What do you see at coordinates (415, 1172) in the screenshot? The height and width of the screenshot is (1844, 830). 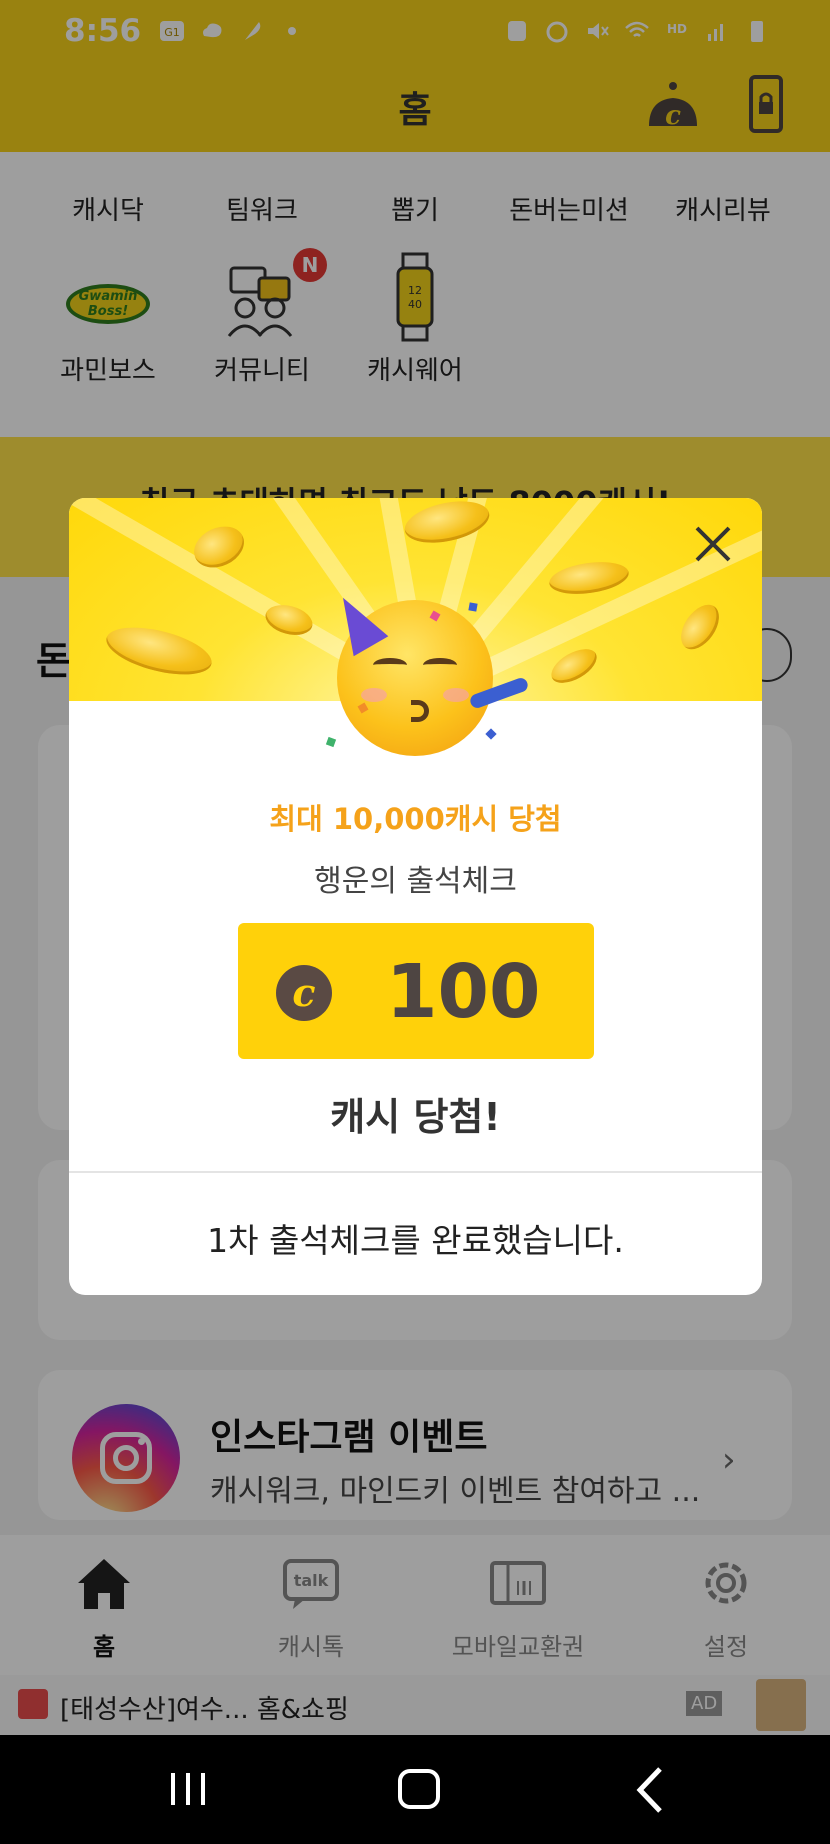 I see `modal-divider` at bounding box center [415, 1172].